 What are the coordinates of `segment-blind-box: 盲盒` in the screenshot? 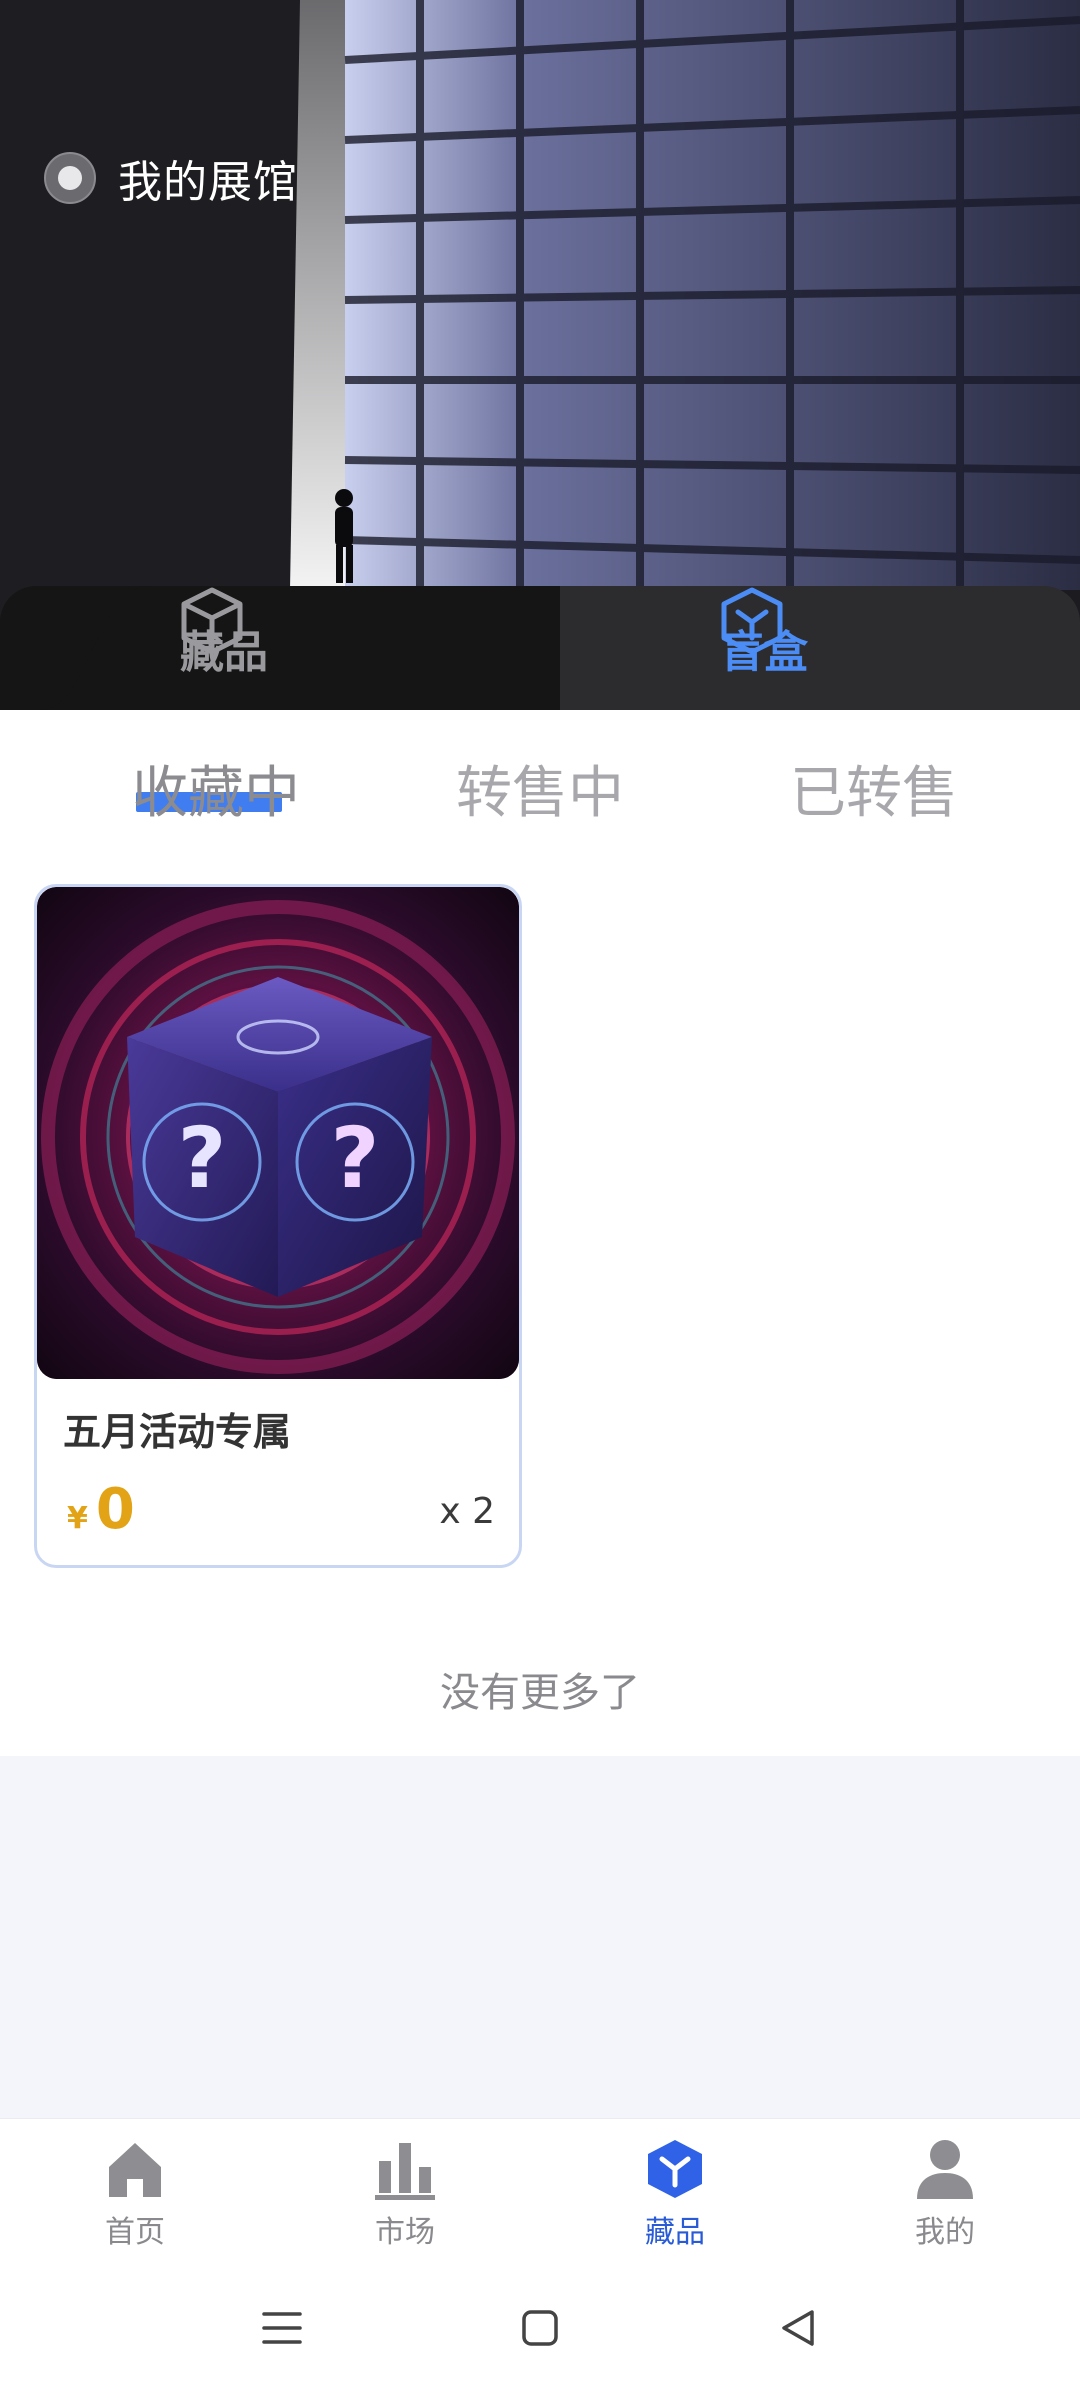 It's located at (764, 648).